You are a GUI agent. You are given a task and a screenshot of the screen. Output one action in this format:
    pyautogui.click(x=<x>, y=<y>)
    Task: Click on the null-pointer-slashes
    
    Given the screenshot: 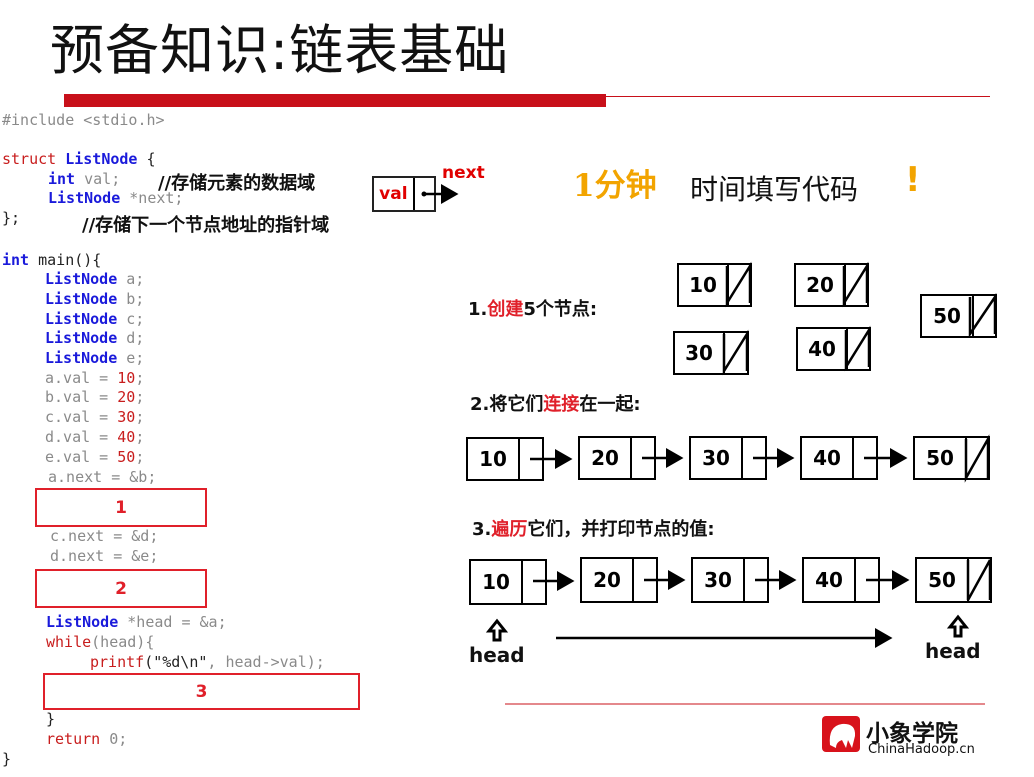 What is the action you would take?
    pyautogui.click(x=859, y=431)
    